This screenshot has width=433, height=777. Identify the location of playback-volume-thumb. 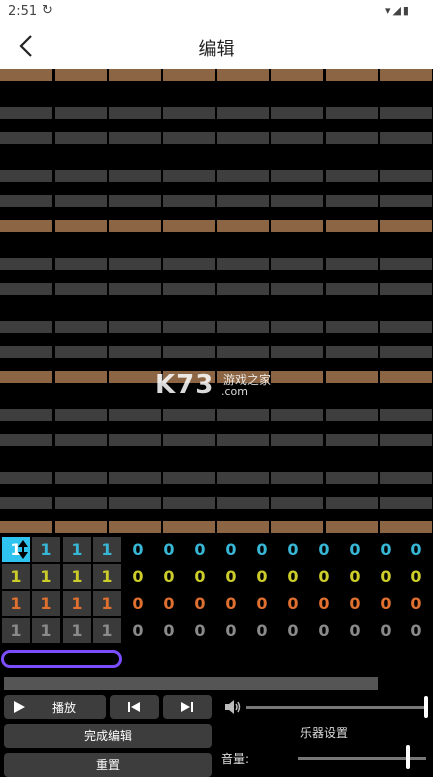
(426, 707).